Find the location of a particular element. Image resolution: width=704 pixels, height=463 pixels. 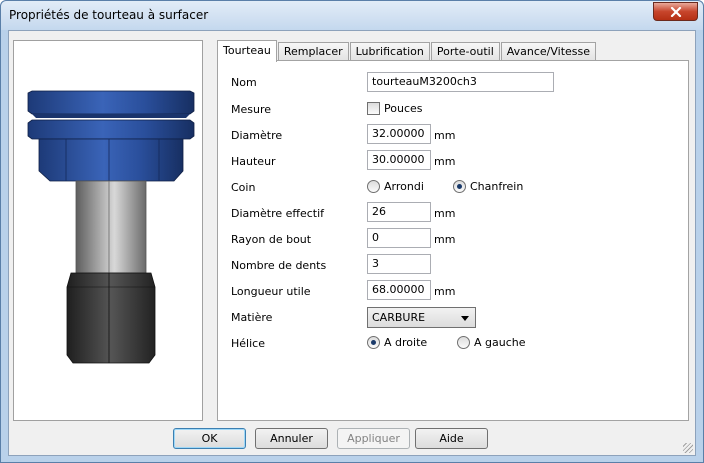

chanfrein-radio is located at coordinates (459, 186).